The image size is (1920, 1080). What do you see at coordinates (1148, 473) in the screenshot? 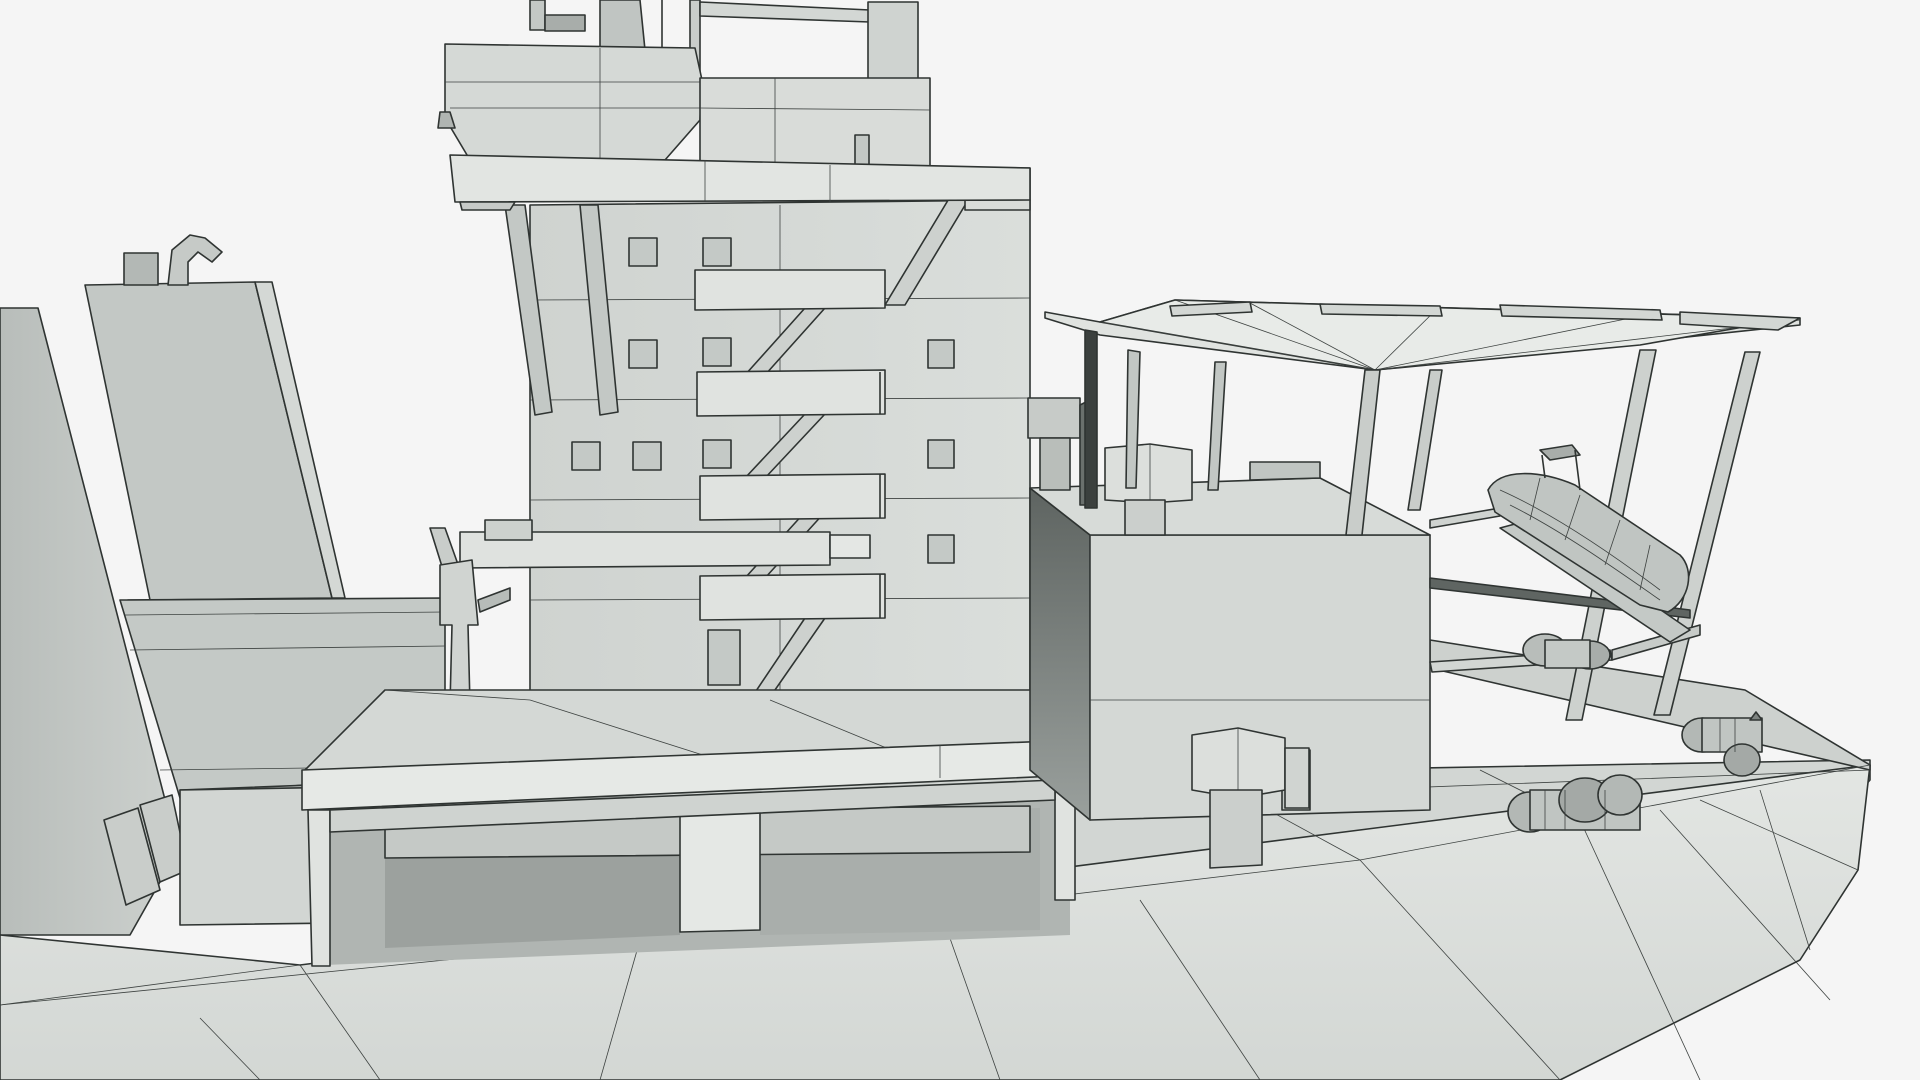
I see `ventilator-box` at bounding box center [1148, 473].